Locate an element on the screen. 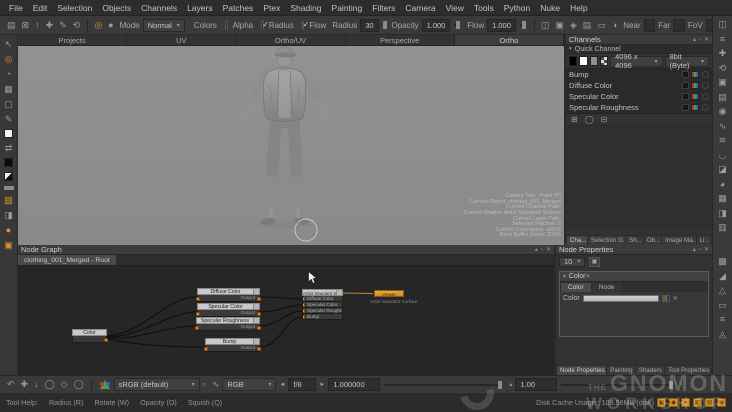 The width and height of the screenshot is (732, 412). gray-value-swatch is located at coordinates (8, 188).